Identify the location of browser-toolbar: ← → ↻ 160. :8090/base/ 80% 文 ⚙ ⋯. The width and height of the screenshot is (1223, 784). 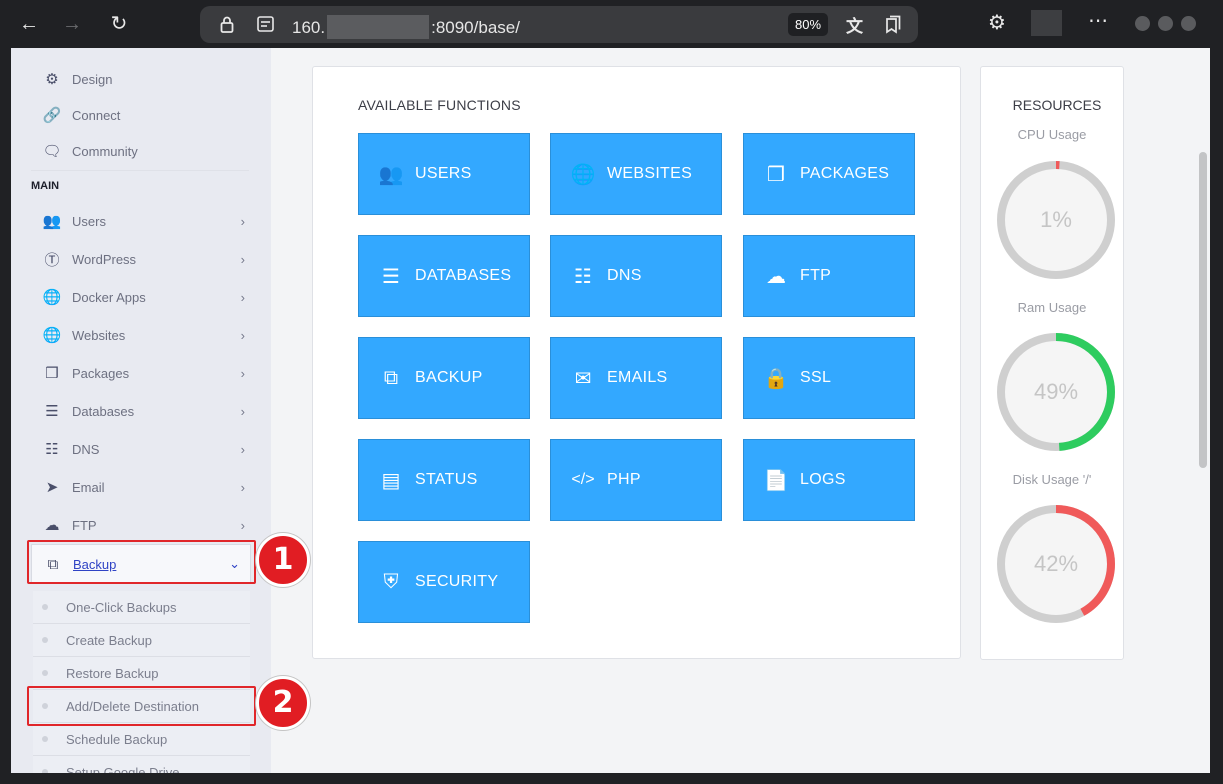
(611, 24).